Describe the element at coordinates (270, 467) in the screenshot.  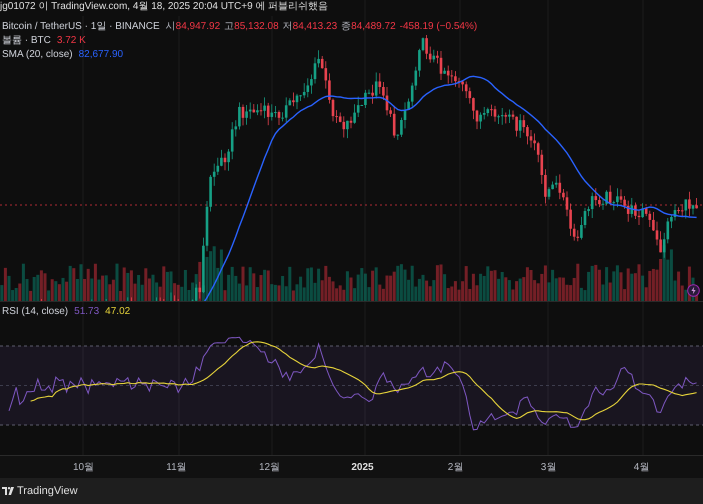
I see `time-axis-label: 12월` at that location.